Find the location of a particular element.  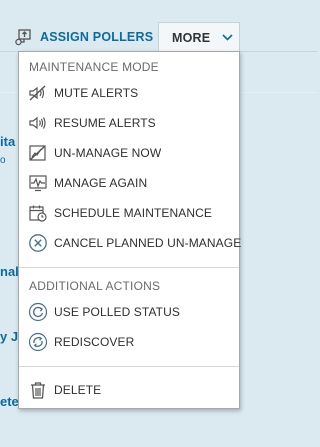

resume-alerts-item: RESUME ALERTS is located at coordinates (129, 123).